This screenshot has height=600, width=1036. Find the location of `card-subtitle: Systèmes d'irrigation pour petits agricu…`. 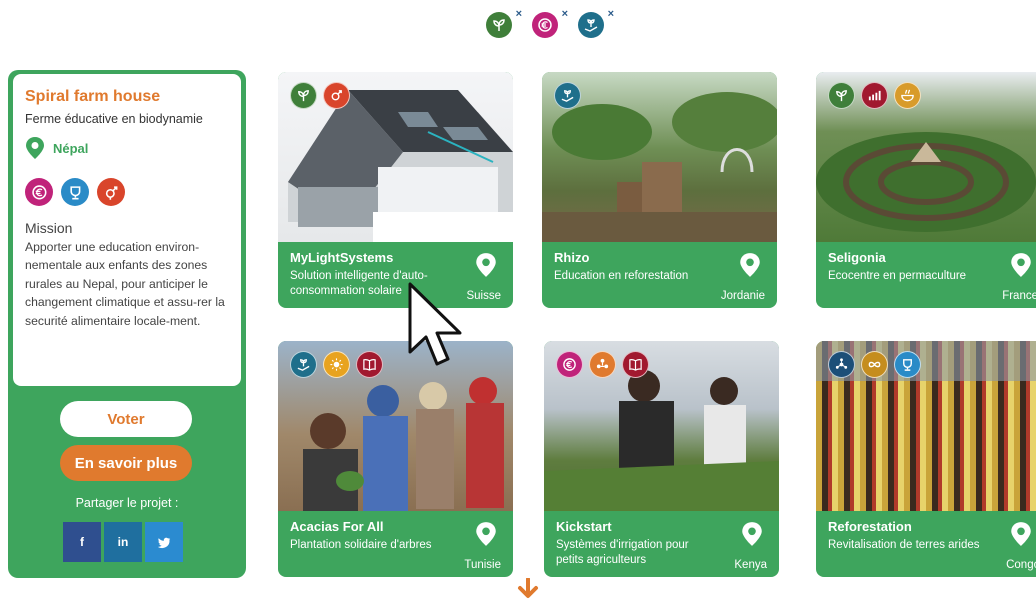

card-subtitle: Systèmes d'irrigation pour petits agricu… is located at coordinates (622, 552).